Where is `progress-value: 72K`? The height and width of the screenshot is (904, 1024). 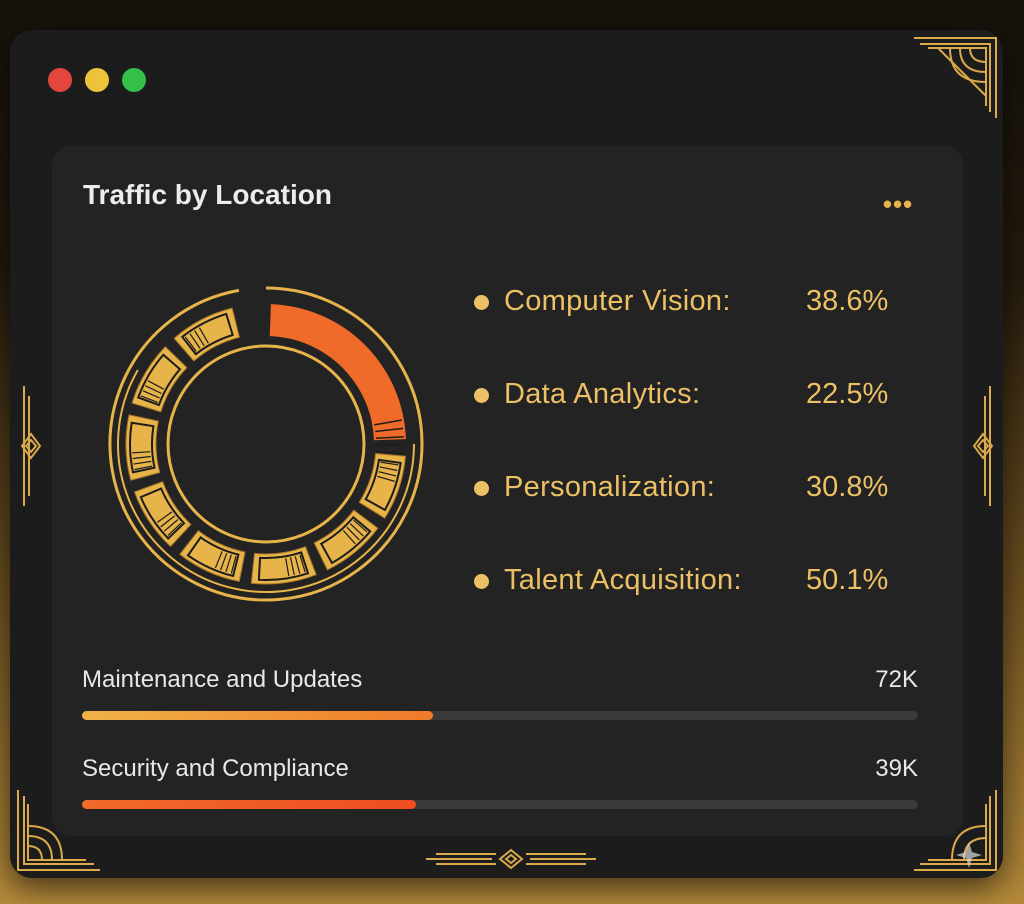
progress-value: 72K is located at coordinates (896, 679).